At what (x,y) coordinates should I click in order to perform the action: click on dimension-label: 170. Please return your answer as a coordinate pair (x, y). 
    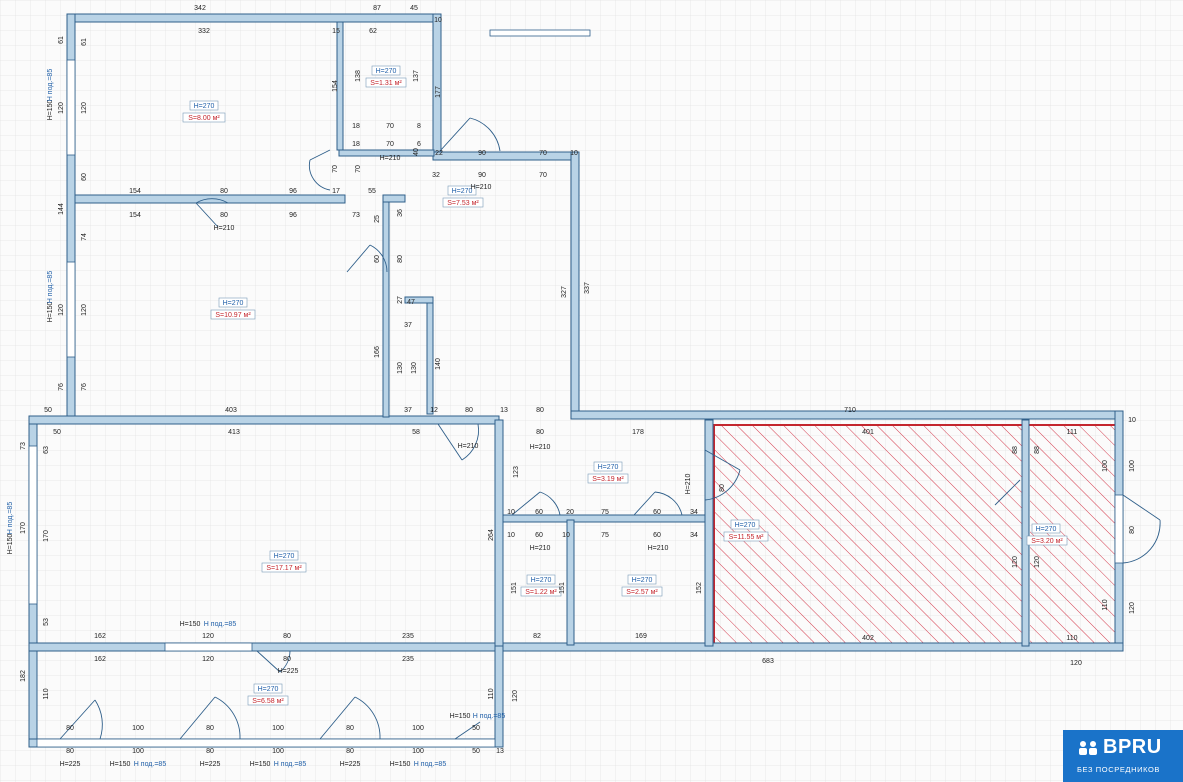
    Looking at the image, I should click on (23, 528).